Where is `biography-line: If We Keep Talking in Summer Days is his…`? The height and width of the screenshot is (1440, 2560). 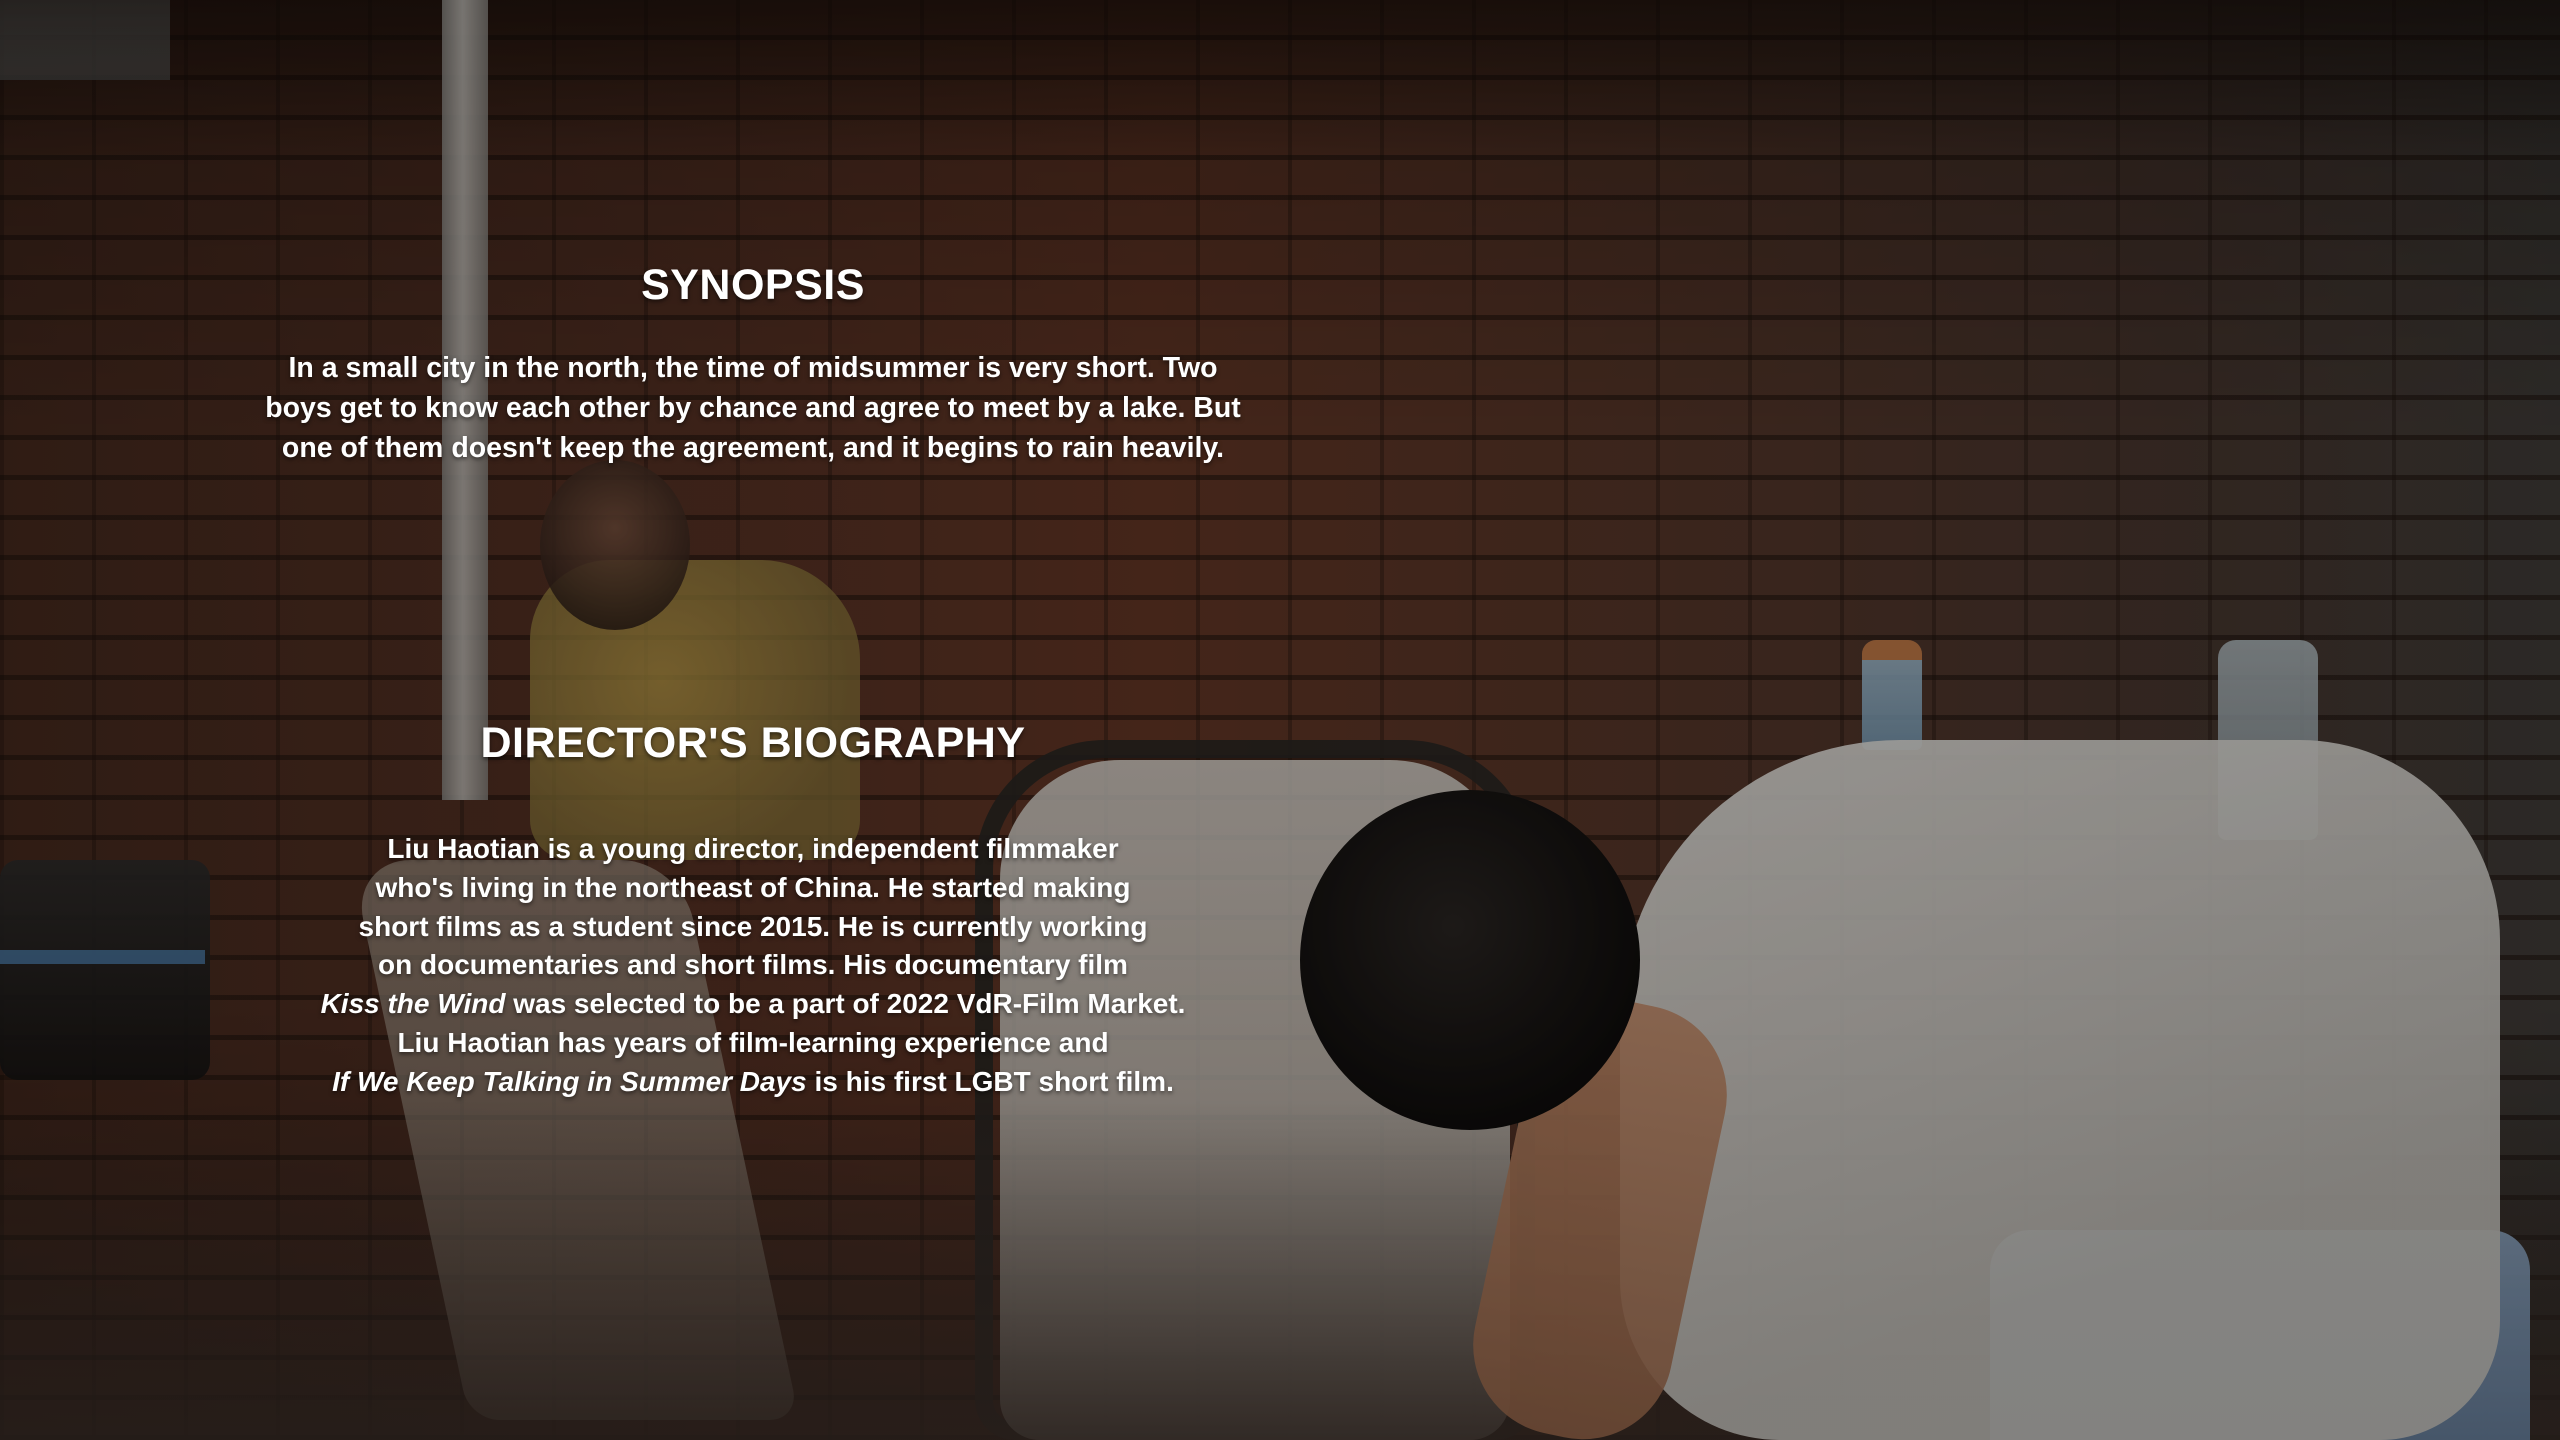 biography-line: If We Keep Talking in Summer Days is his… is located at coordinates (753, 1082).